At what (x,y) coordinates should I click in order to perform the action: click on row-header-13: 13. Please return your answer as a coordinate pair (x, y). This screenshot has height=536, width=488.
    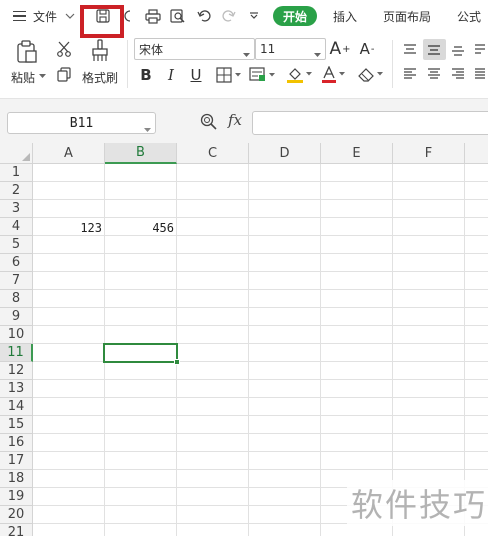
    Looking at the image, I should click on (16, 389).